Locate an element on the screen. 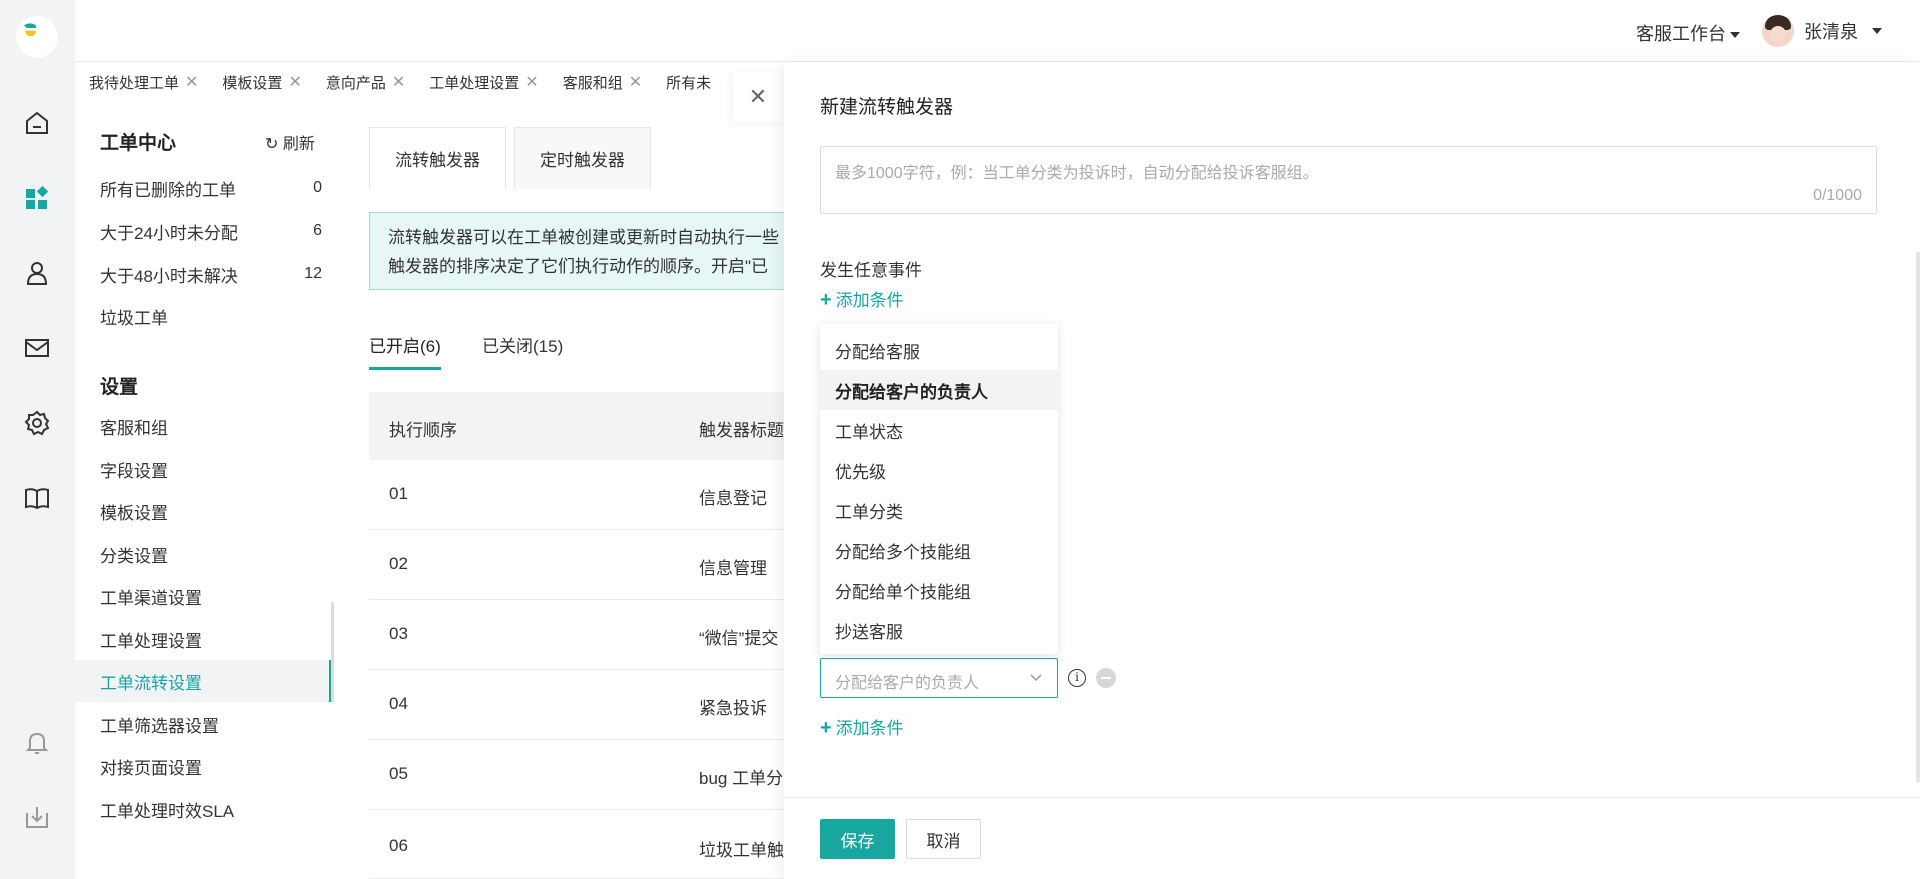 This screenshot has width=1920, height=879. sidebar-item-filters: 工单筛选器设置 is located at coordinates (203, 724).